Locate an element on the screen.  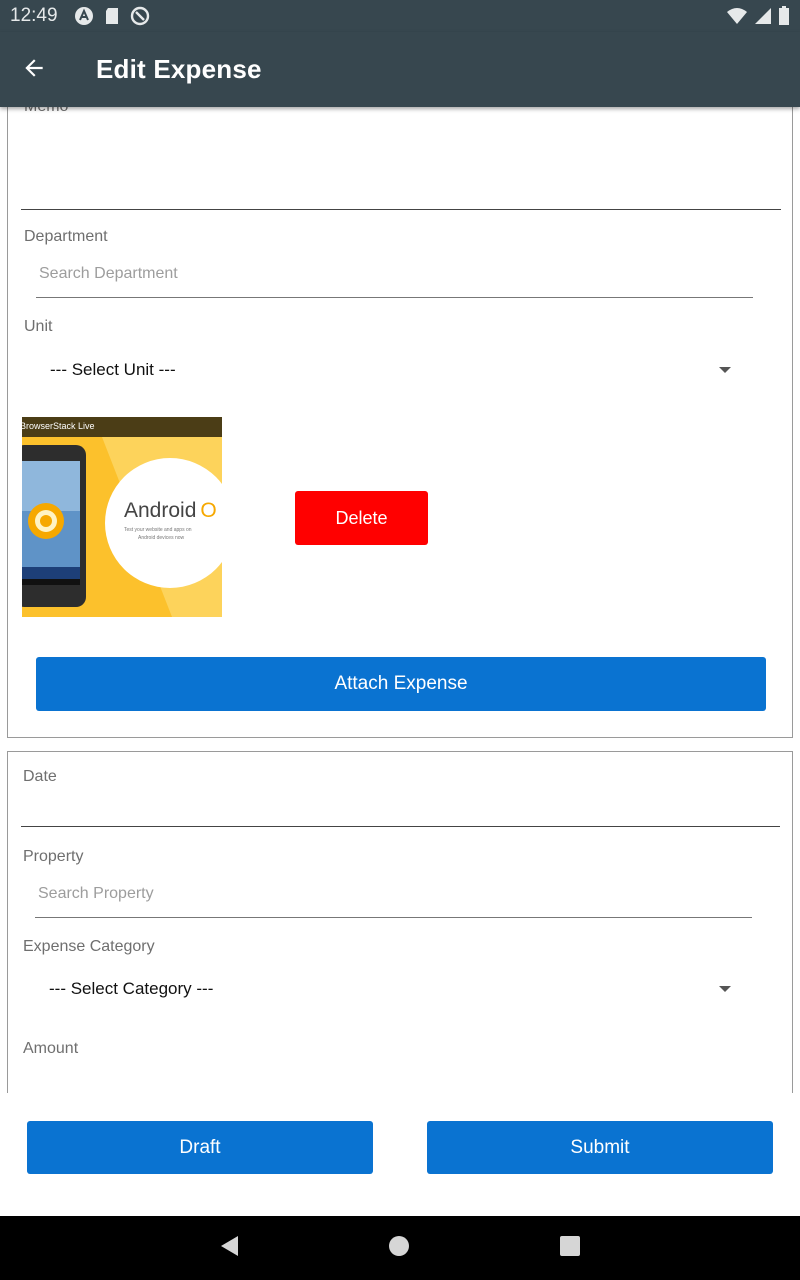
department-underline is located at coordinates (394, 297).